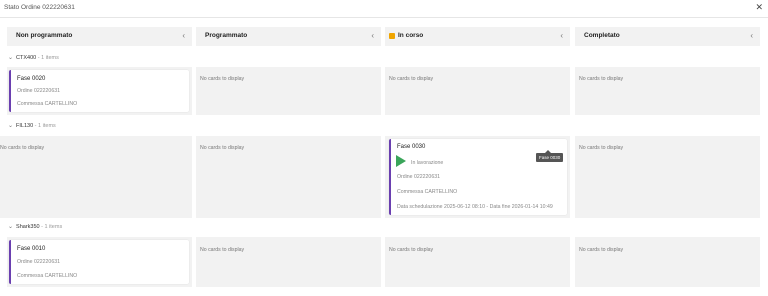 The height and width of the screenshot is (296, 768). I want to click on column-header-programmato: Programmato ‹, so click(288, 36).